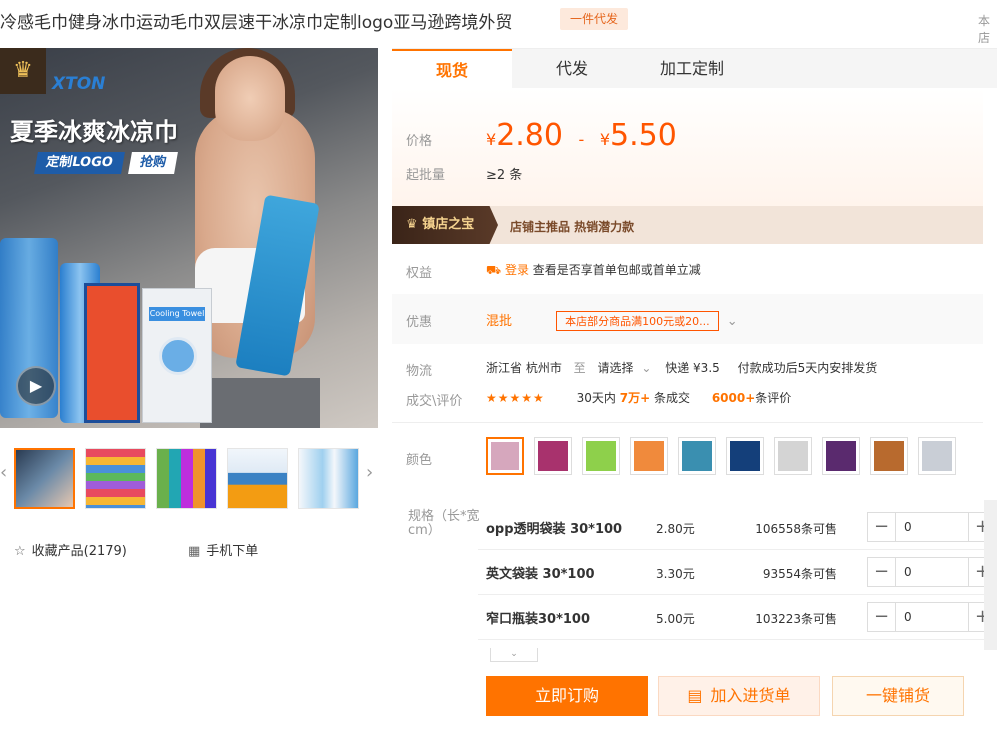 This screenshot has height=740, width=997. I want to click on price-range: ¥2.80 - ¥5.50, so click(581, 135).